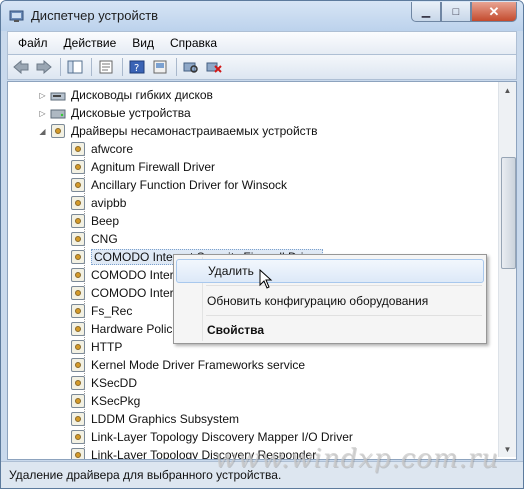 The height and width of the screenshot is (489, 524). I want to click on driver-list-item: Beep, so click(94, 221).